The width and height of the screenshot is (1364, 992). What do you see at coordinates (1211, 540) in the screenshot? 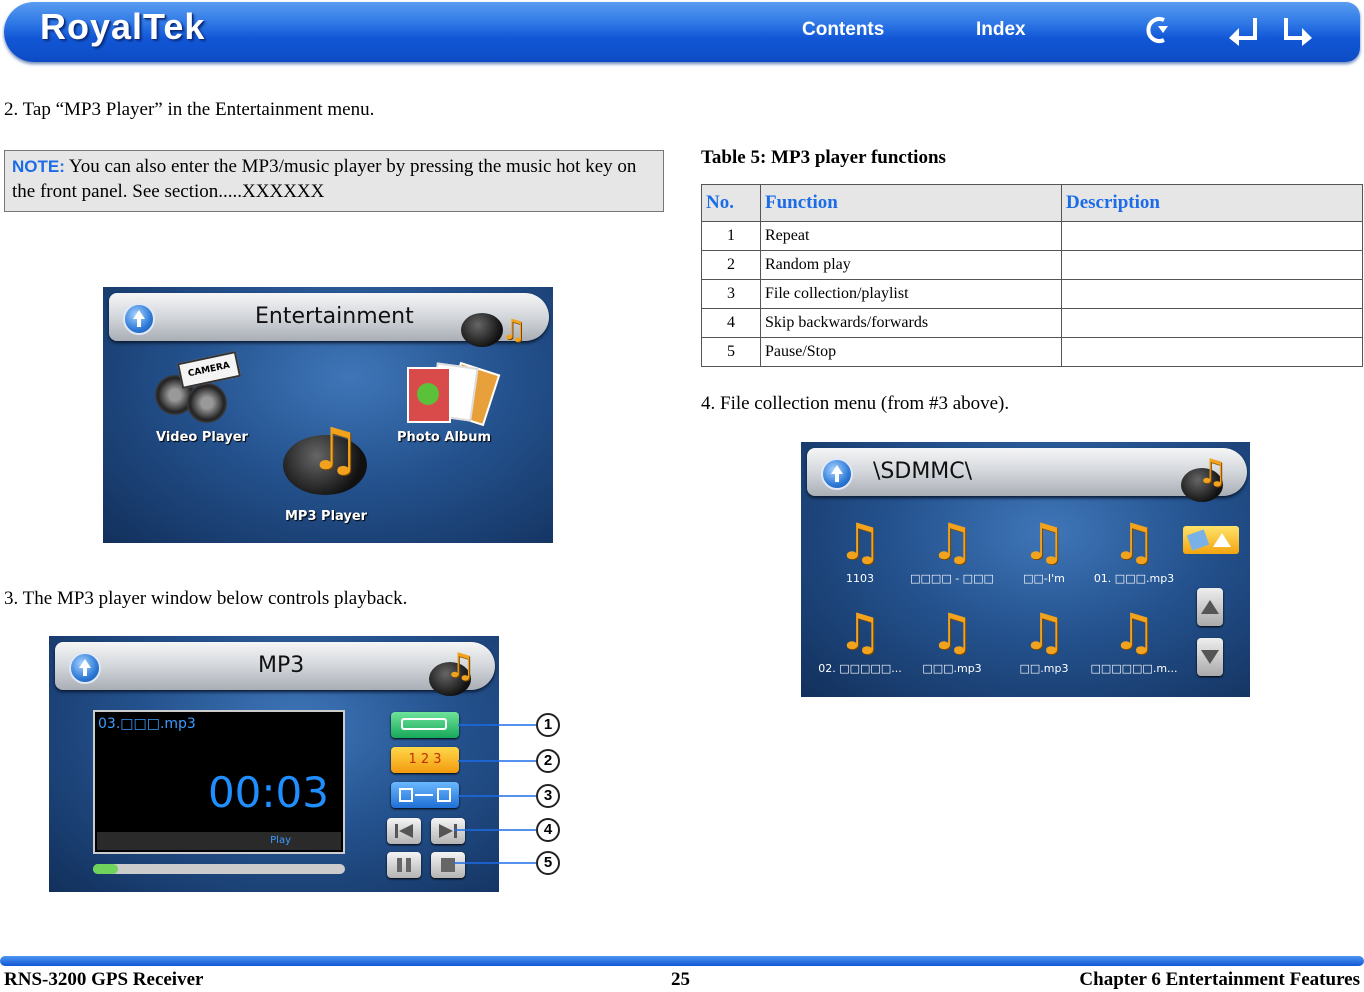
I see `parent-folder-button` at bounding box center [1211, 540].